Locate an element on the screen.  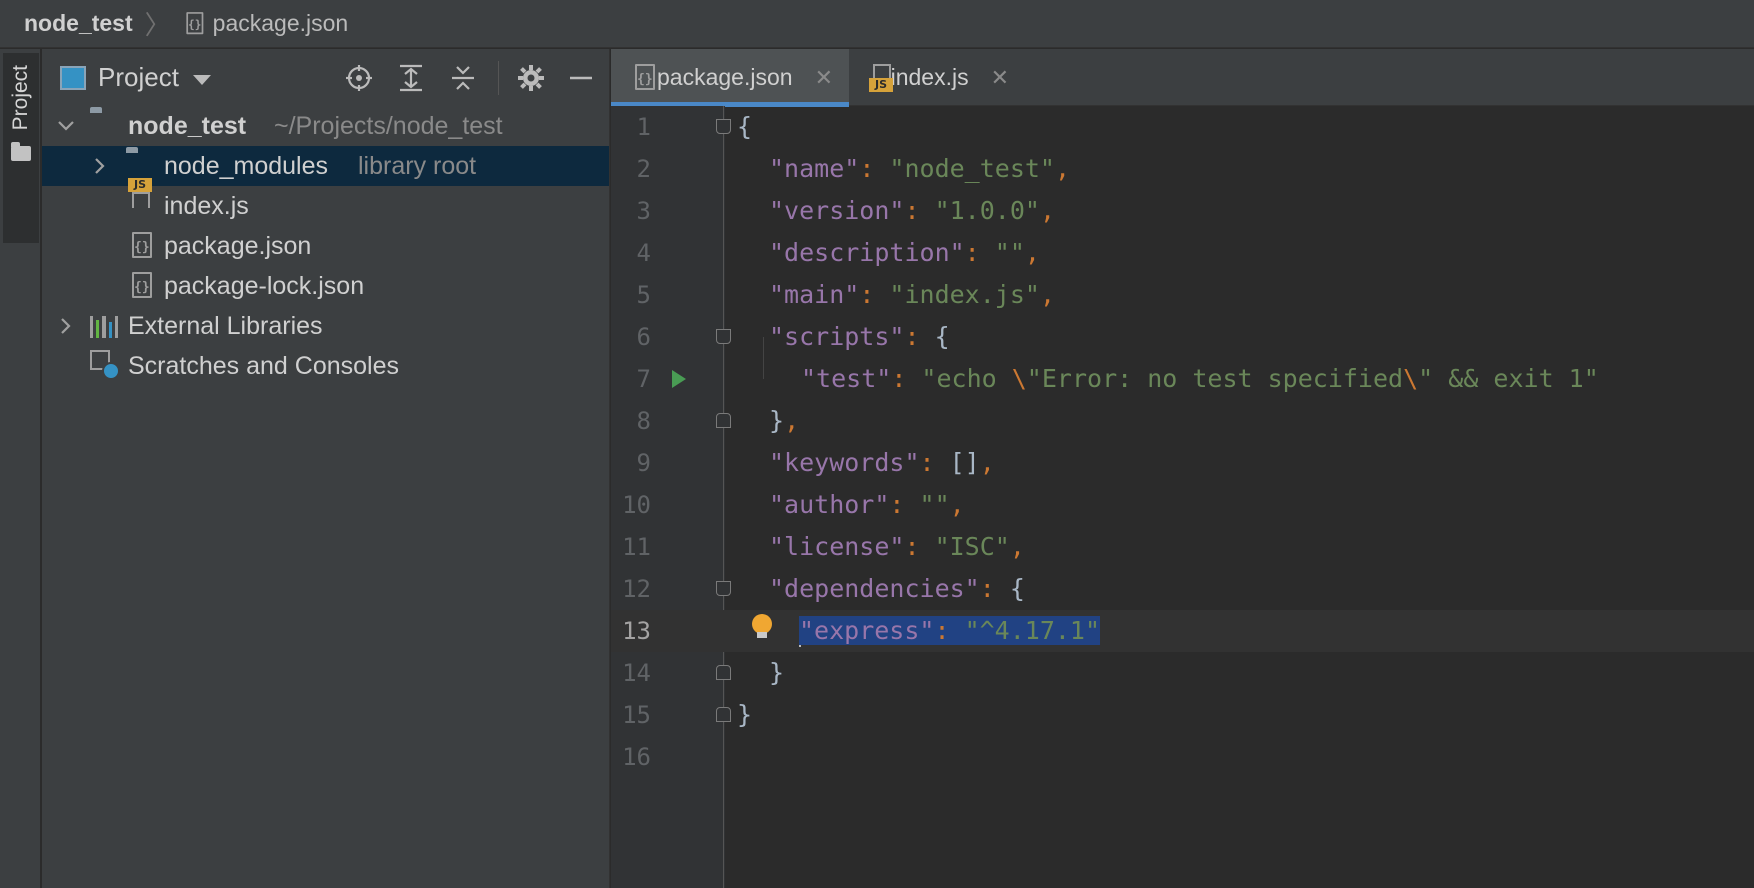
json-key: "author" is located at coordinates (829, 504).